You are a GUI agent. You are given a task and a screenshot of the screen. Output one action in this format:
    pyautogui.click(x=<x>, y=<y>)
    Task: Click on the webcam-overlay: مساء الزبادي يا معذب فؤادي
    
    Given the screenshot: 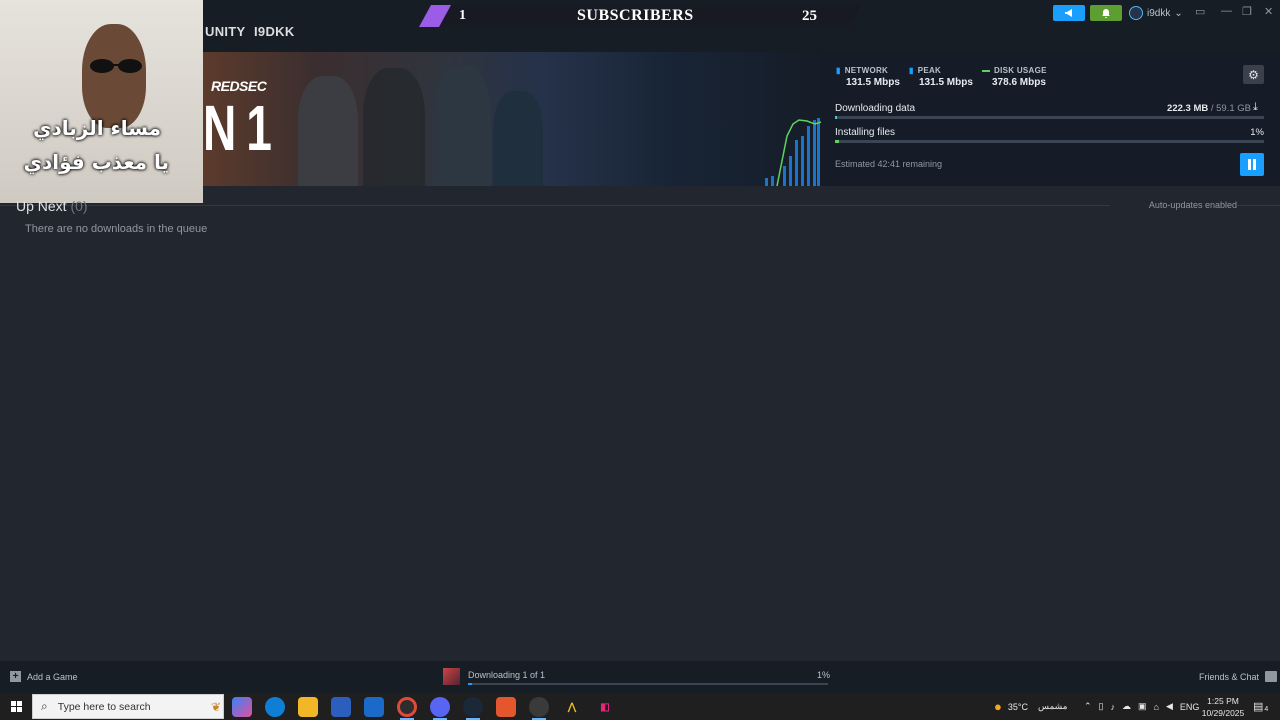 What is the action you would take?
    pyautogui.click(x=101, y=101)
    